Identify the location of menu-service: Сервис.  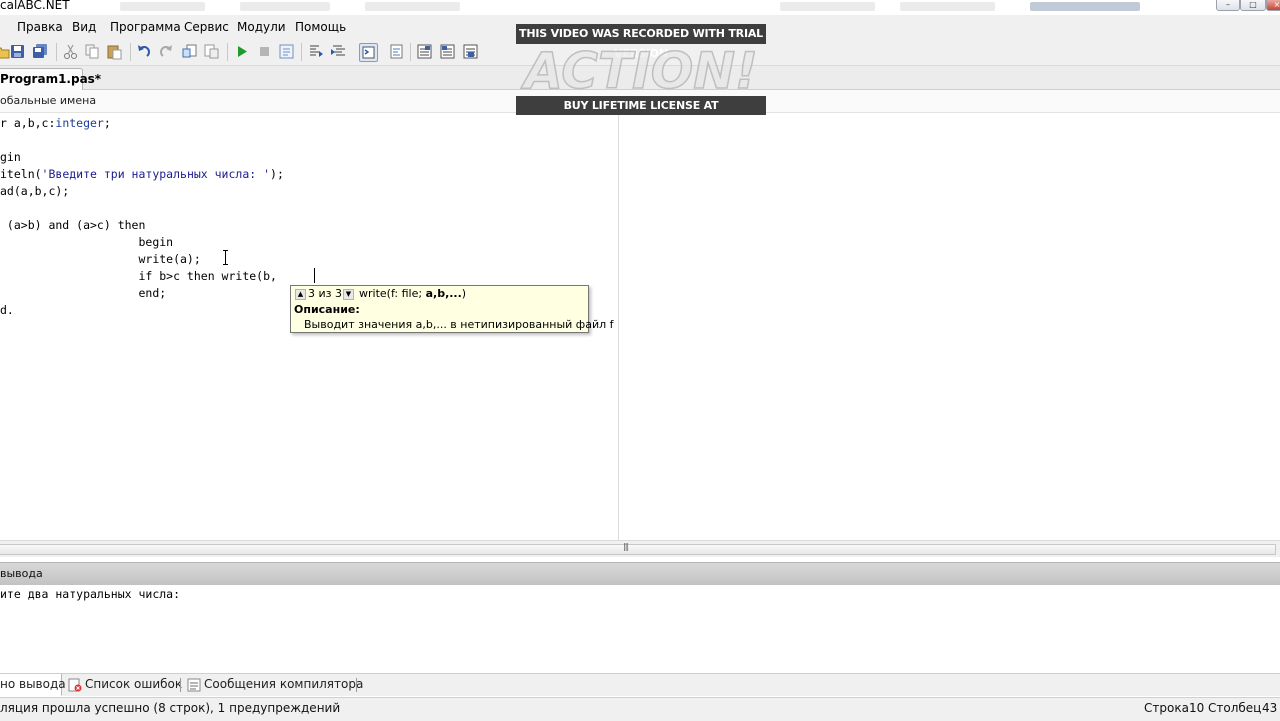
(206, 27).